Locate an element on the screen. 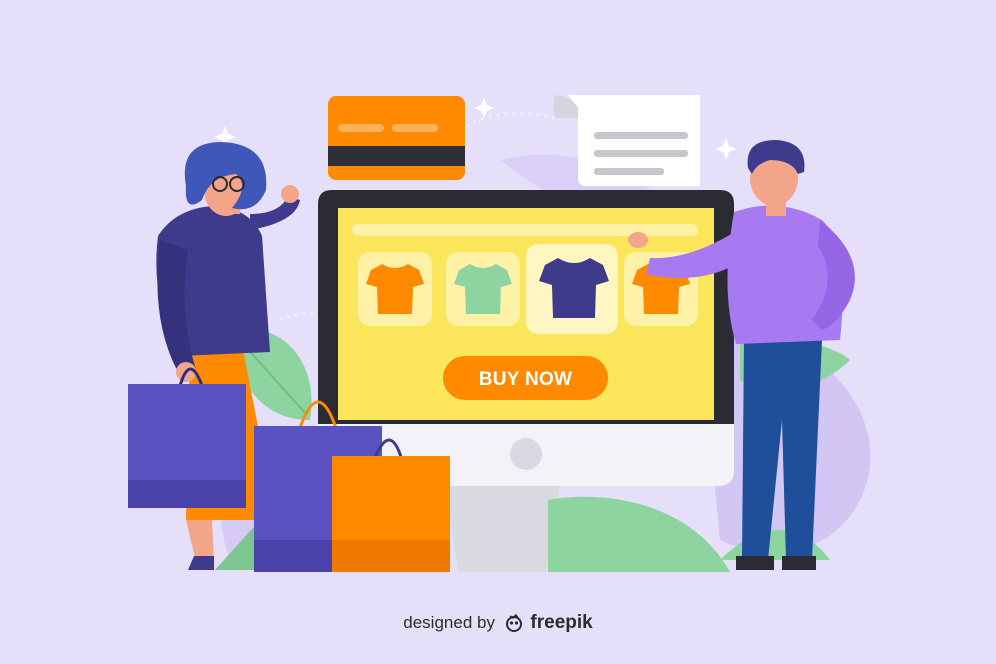  product-grid is located at coordinates (528, 289).